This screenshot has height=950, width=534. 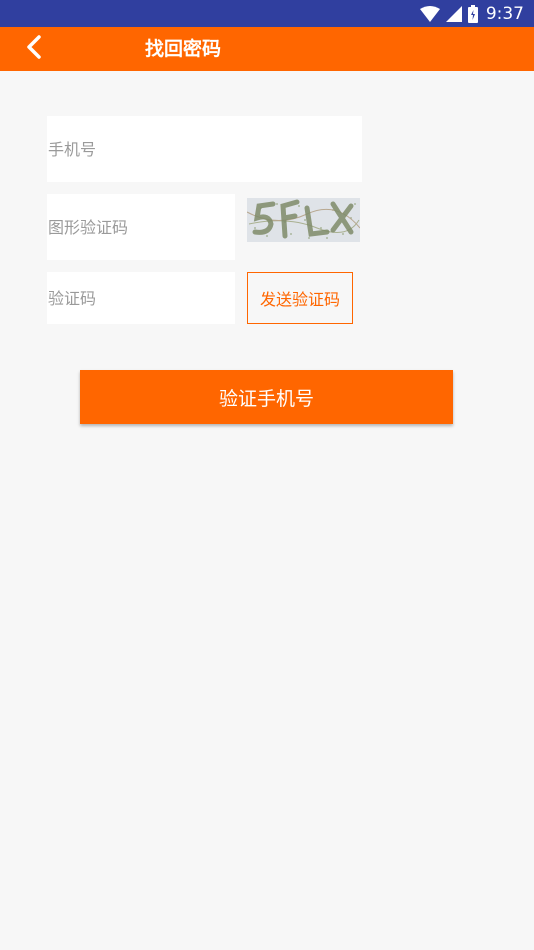 I want to click on send-code-button: 发送验证码, so click(x=300, y=298).